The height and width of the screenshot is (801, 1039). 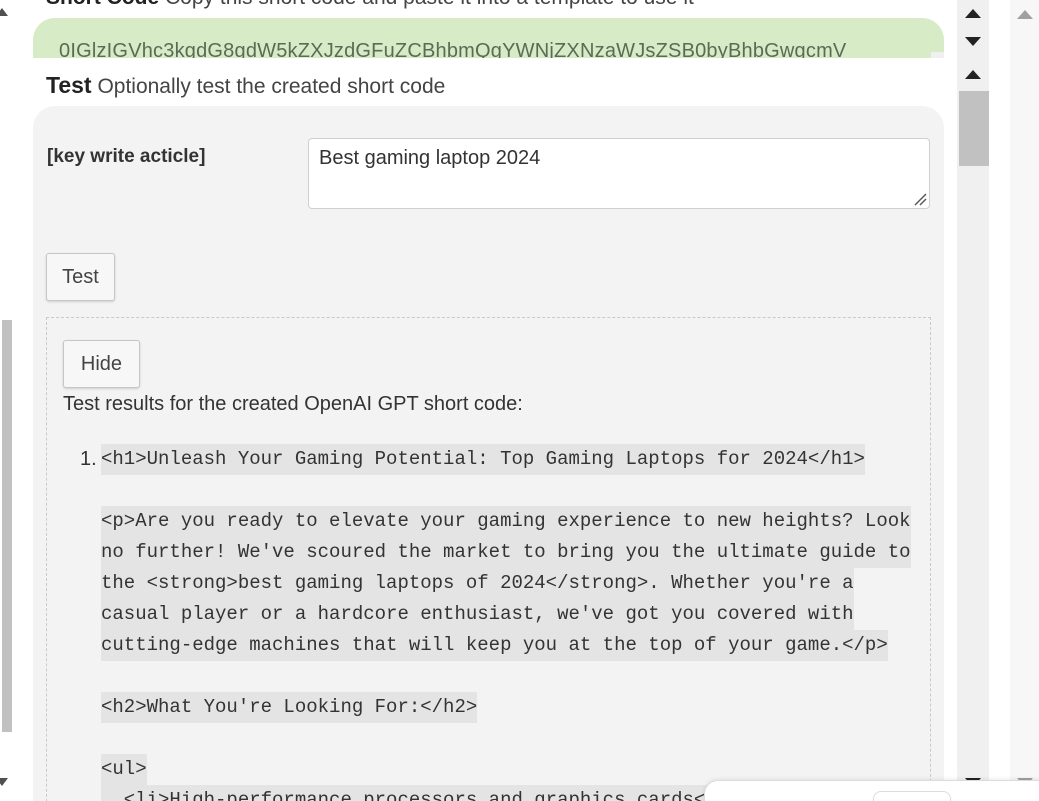 I want to click on outer-left-scrollbar-thumb, so click(x=7, y=526).